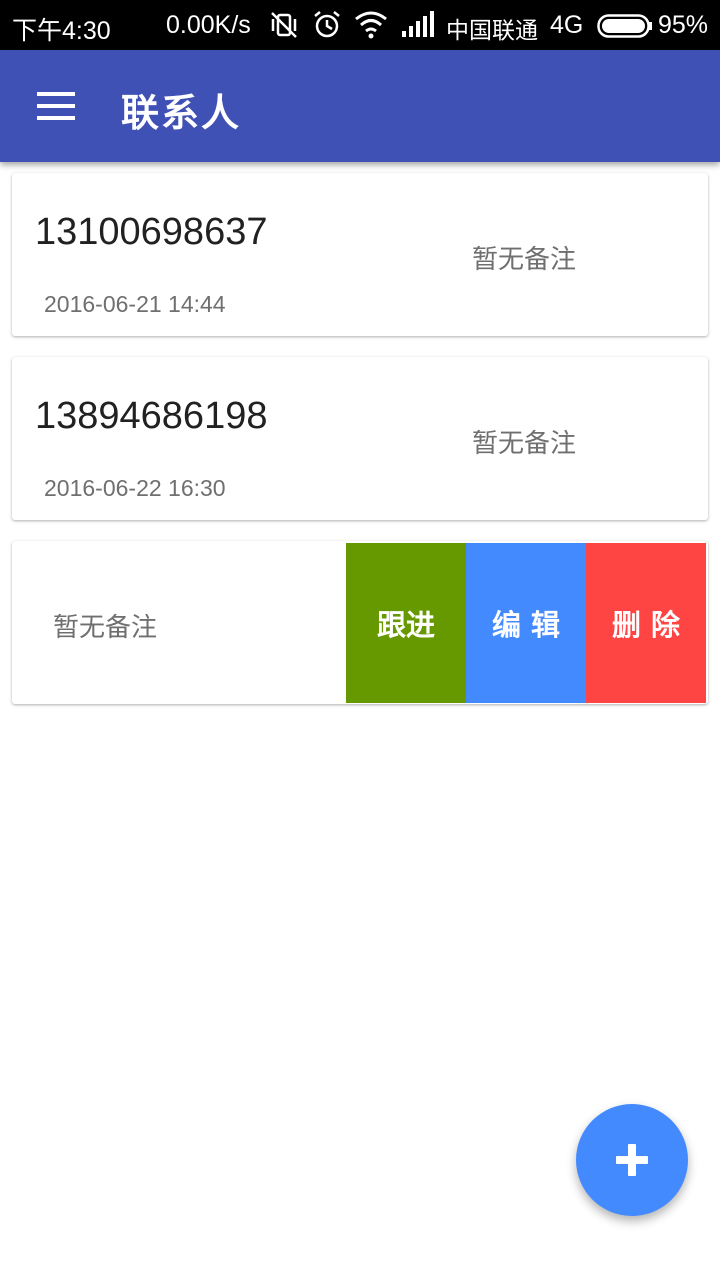  I want to click on battery-icon, so click(625, 29).